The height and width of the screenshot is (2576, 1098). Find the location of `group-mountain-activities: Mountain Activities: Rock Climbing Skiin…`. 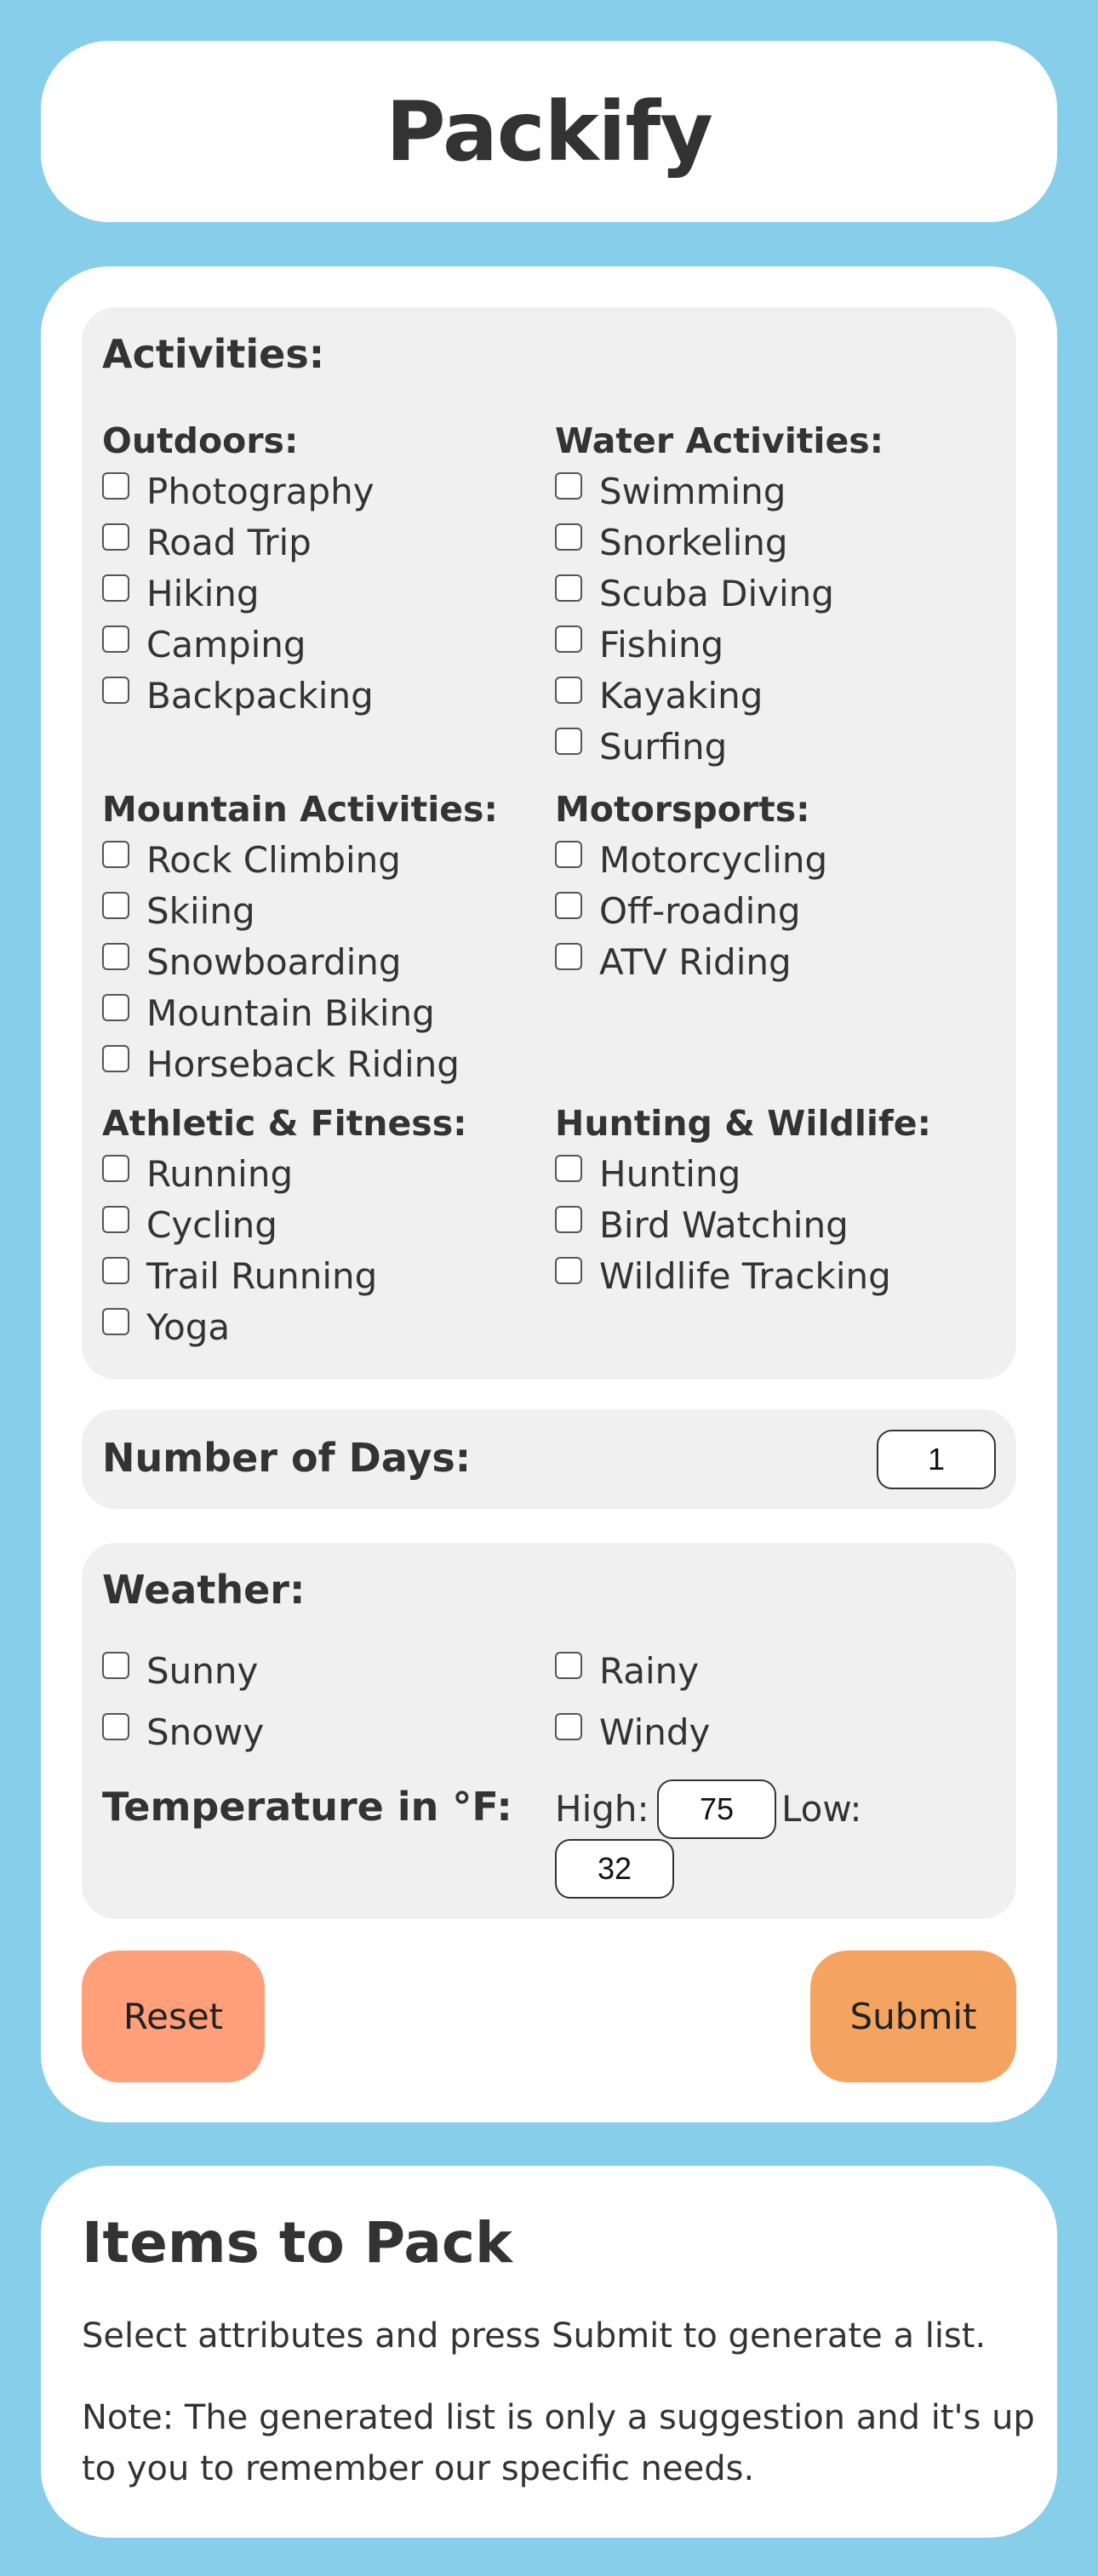

group-mountain-activities: Mountain Activities: Rock Climbing Skiin… is located at coordinates (323, 937).